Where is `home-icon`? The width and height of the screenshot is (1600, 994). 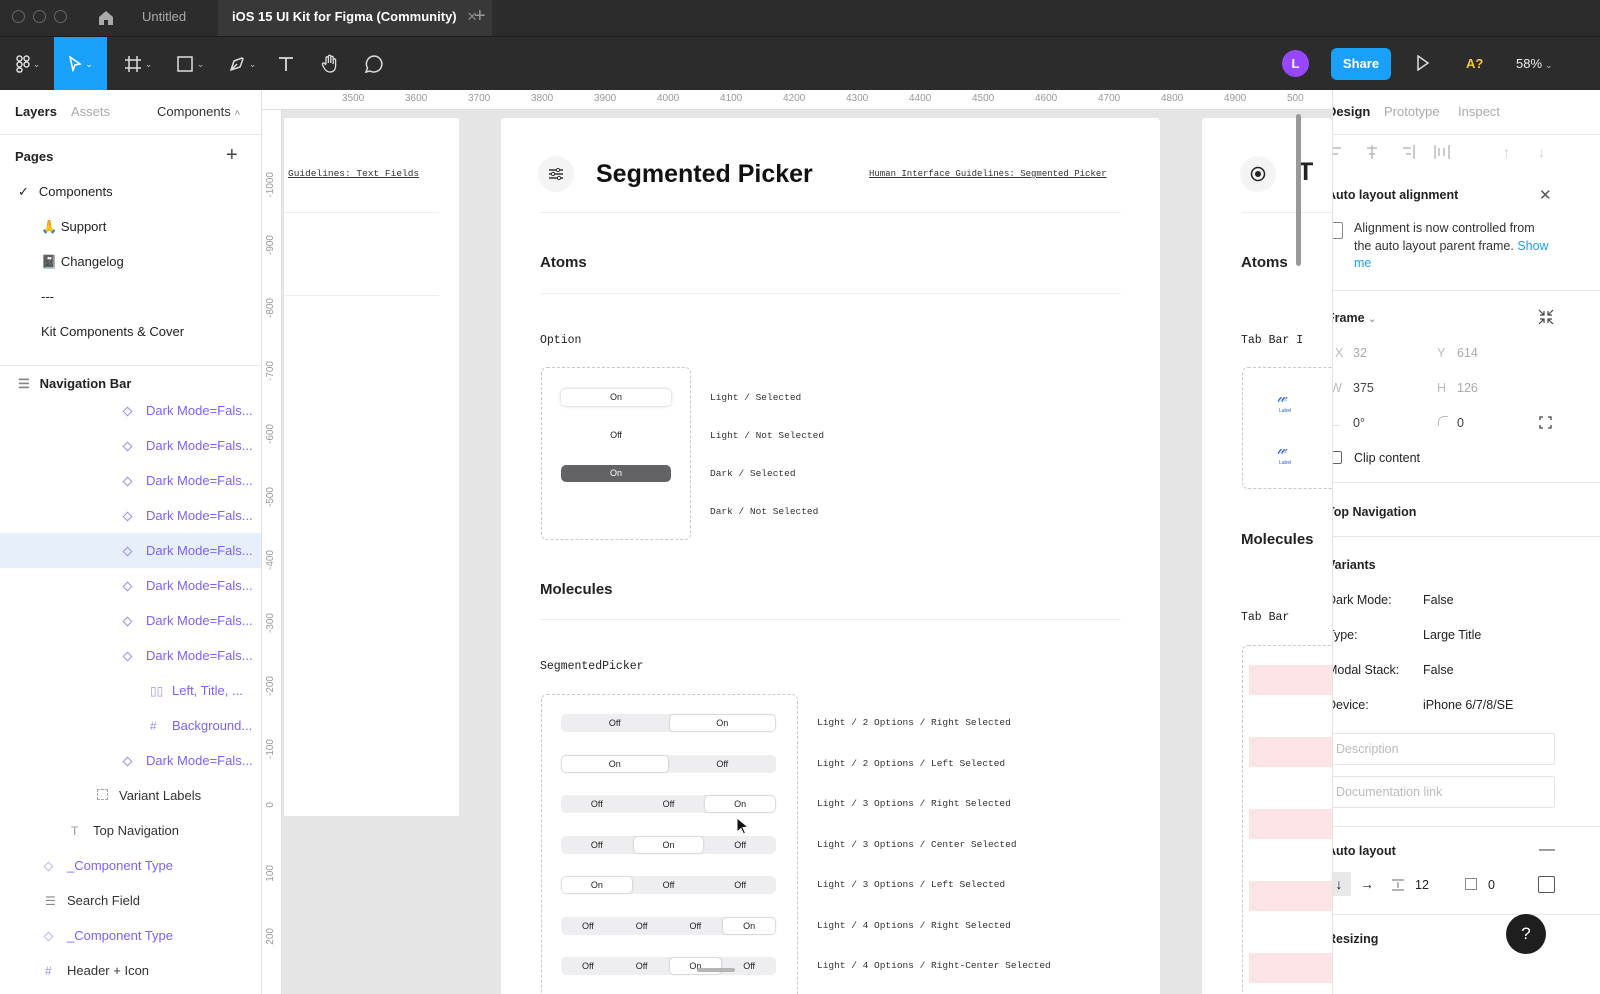
home-icon is located at coordinates (106, 18).